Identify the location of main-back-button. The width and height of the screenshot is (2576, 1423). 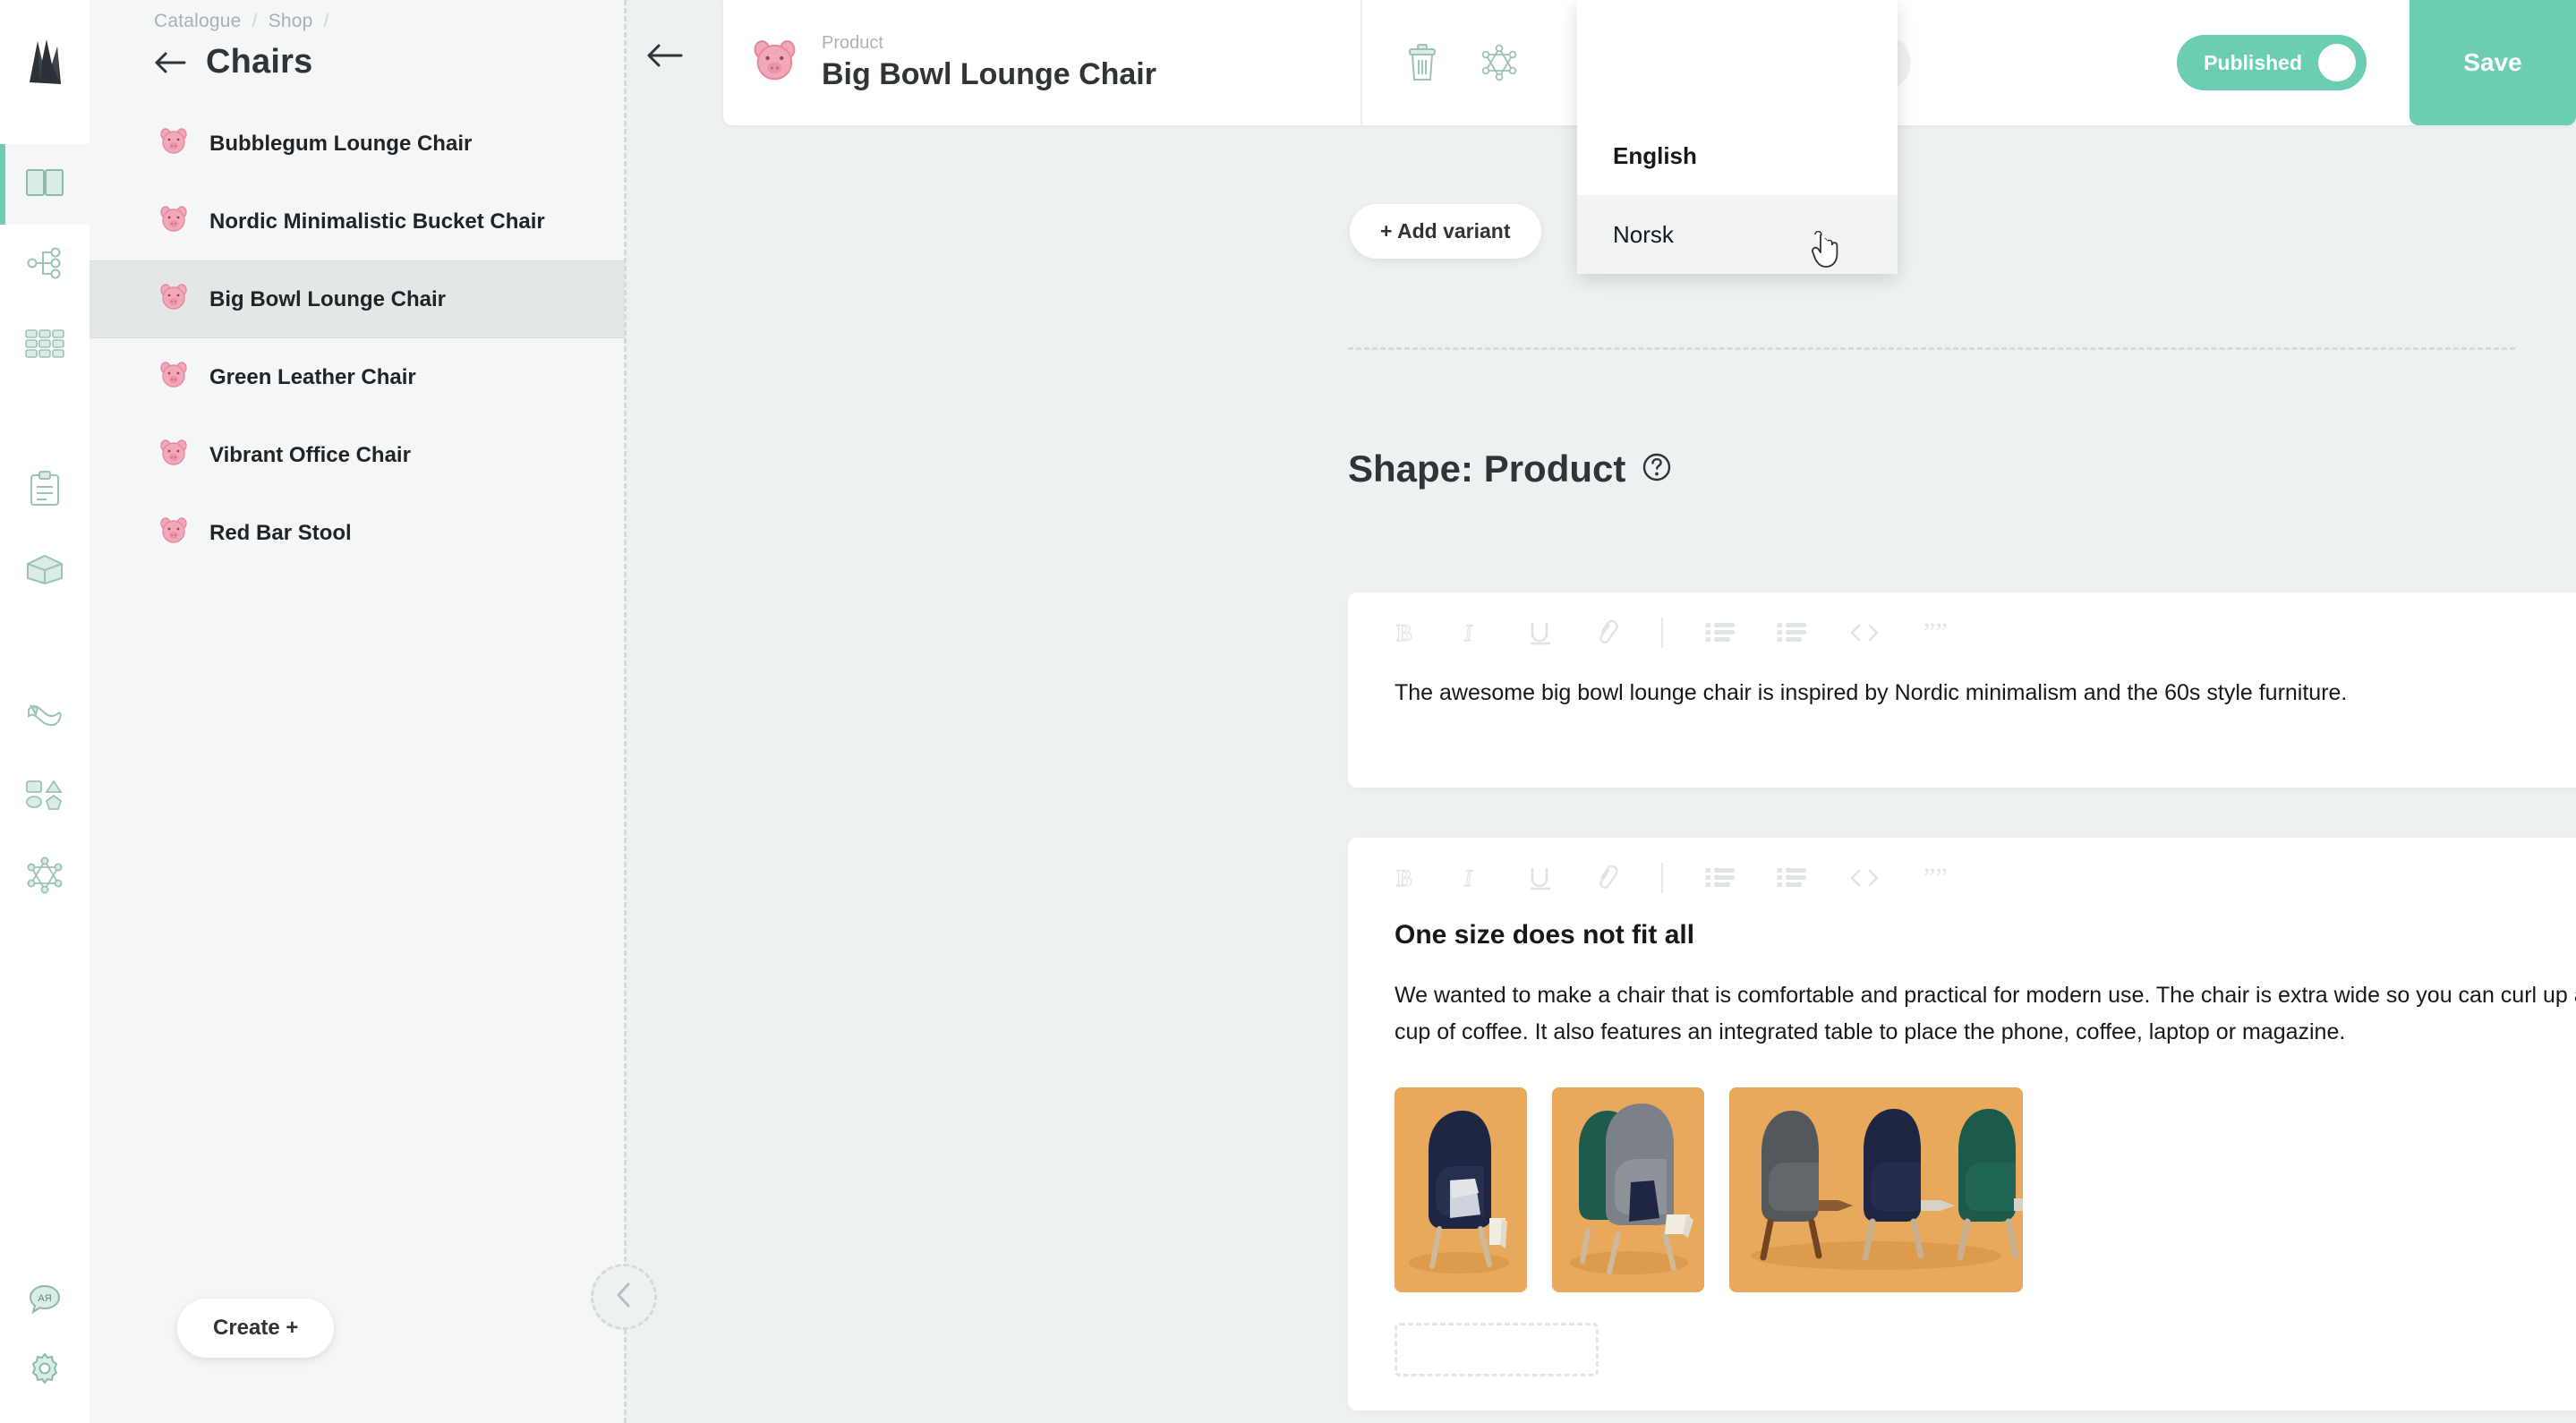
(665, 55).